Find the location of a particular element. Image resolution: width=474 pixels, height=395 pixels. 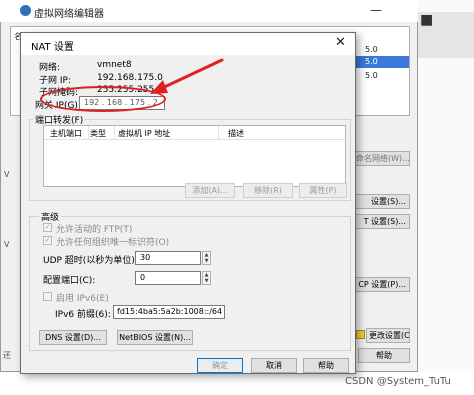

arrow-shaft is located at coordinates (190, 75).